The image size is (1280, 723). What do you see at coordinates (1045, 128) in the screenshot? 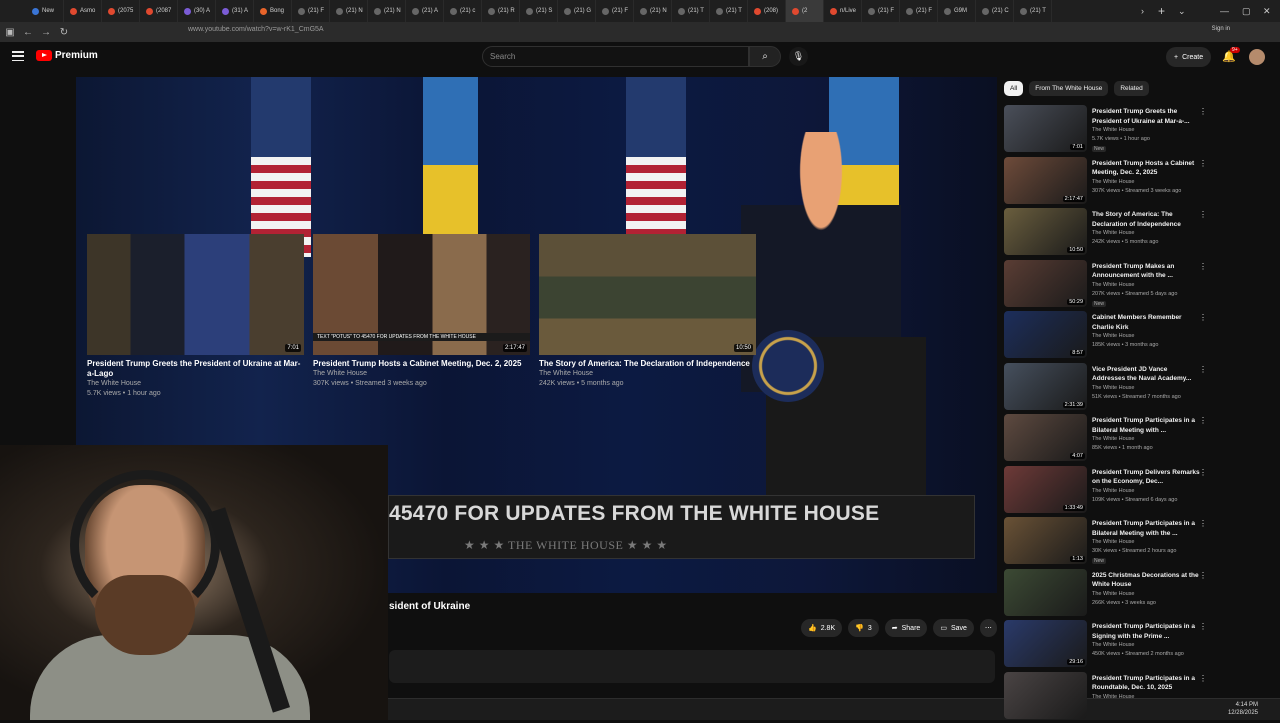
I see `video-thumbnail: 7:01` at bounding box center [1045, 128].